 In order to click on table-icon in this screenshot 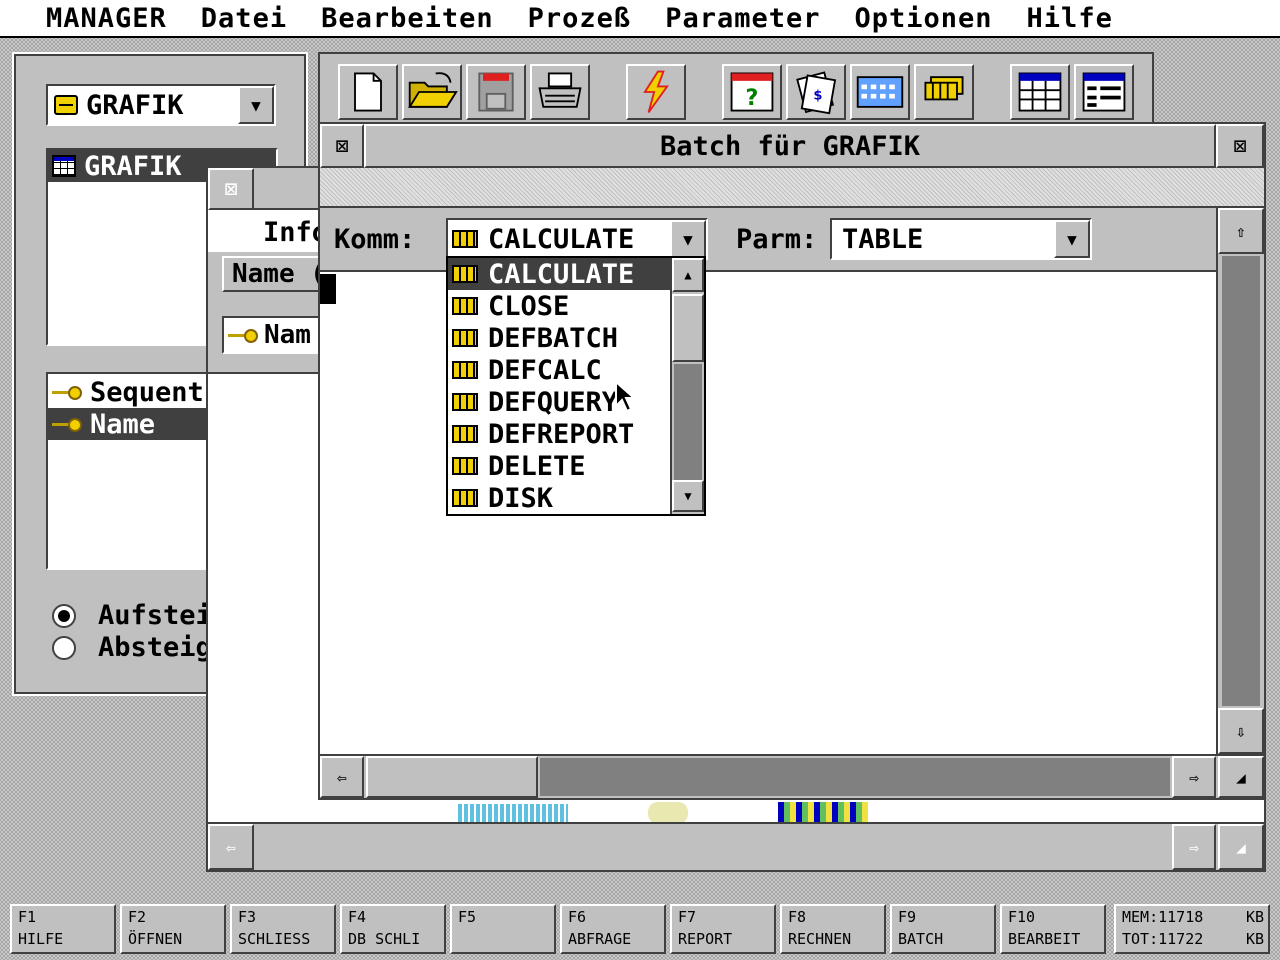, I will do `click(64, 166)`.